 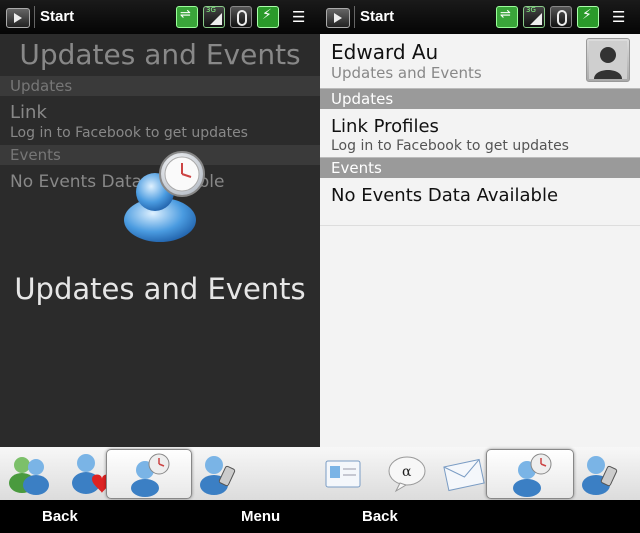 I want to click on events-text: No Events Data Available, so click(x=445, y=195).